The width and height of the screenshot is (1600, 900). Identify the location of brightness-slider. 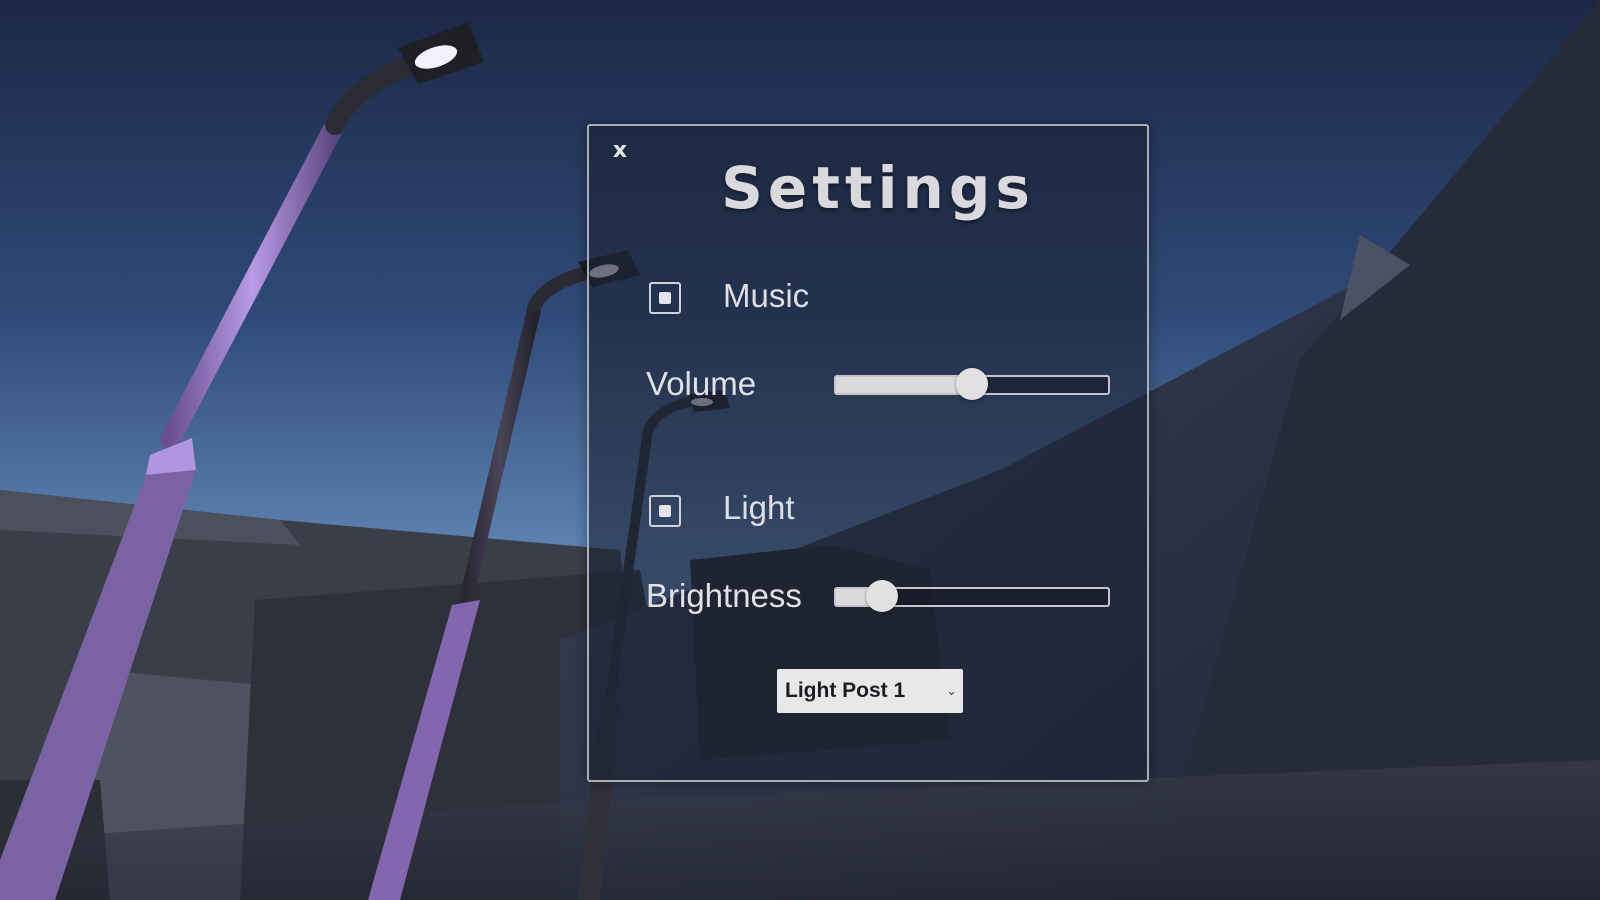
(972, 596).